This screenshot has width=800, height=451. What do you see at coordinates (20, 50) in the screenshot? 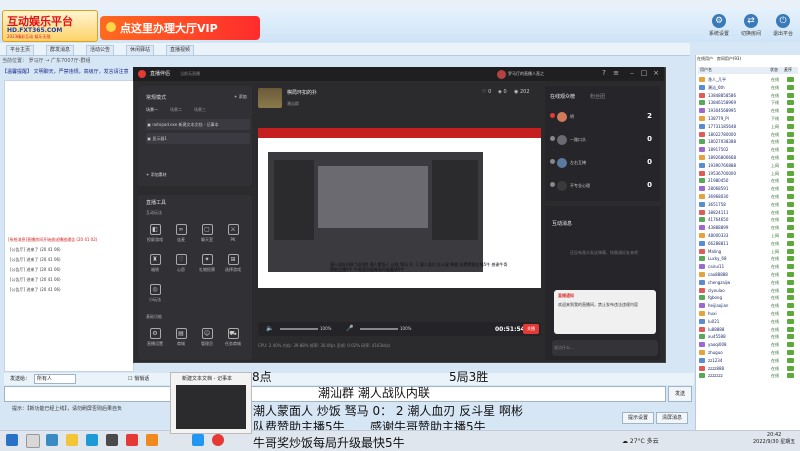
I see `tab-home: 平台主页` at bounding box center [20, 50].